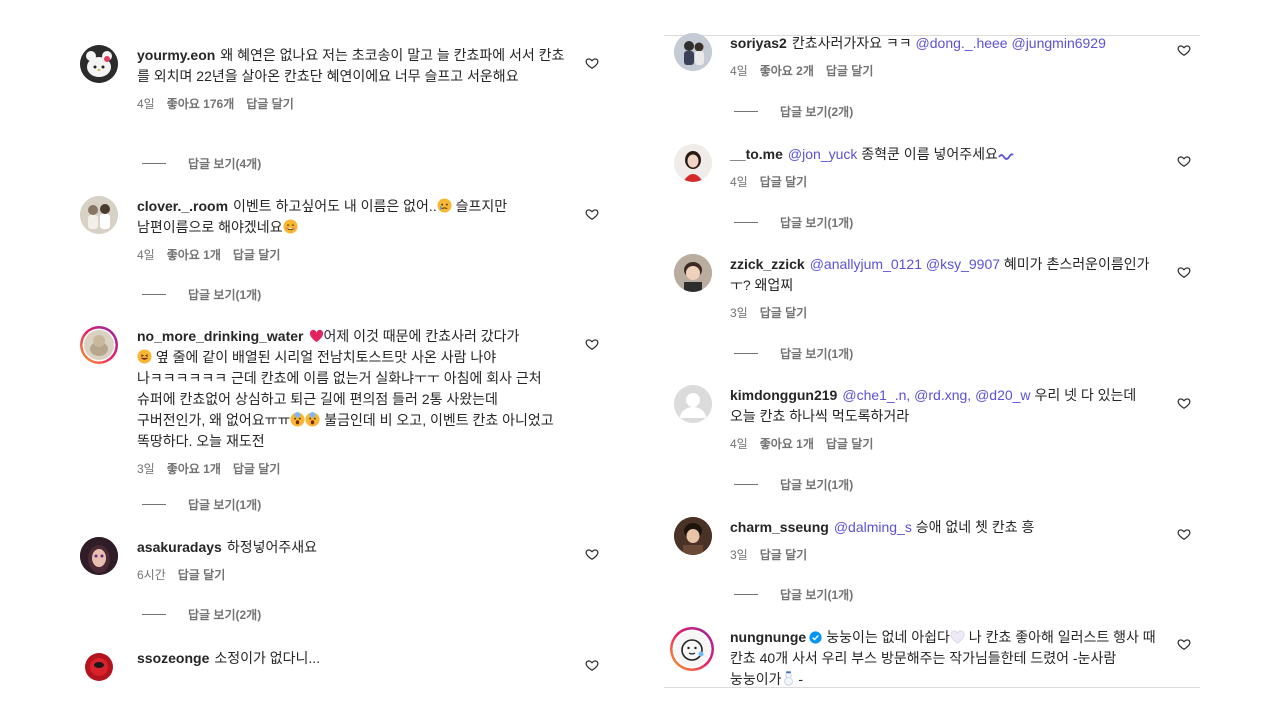  What do you see at coordinates (957, 637) in the screenshot?
I see `white-heart-emoji-icon` at bounding box center [957, 637].